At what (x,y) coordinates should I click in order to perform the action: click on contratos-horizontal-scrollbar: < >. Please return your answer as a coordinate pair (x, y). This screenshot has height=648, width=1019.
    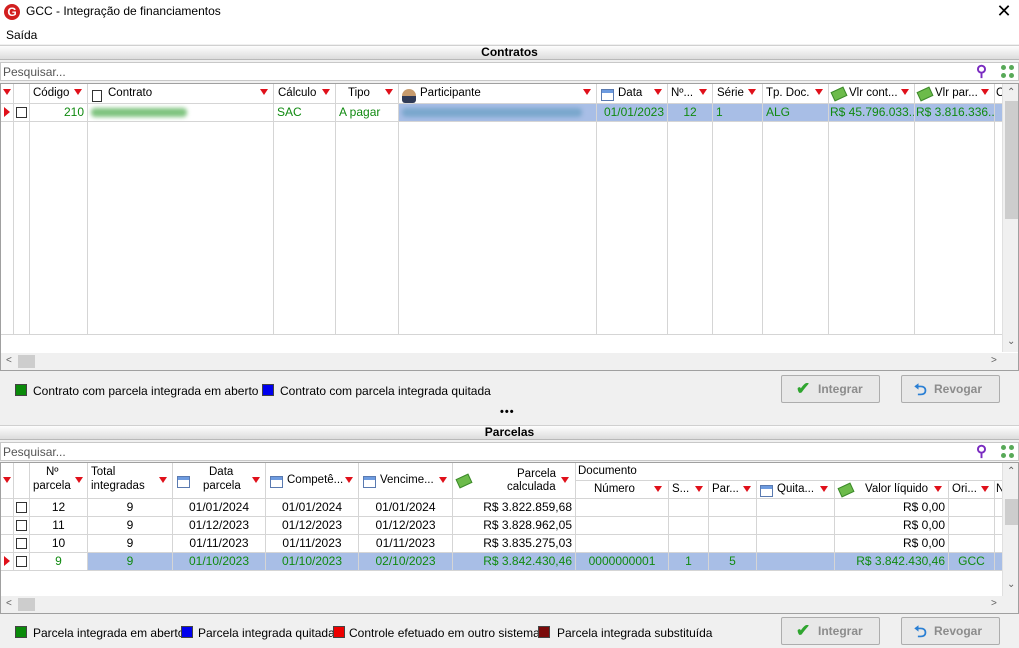
    Looking at the image, I should click on (509, 361).